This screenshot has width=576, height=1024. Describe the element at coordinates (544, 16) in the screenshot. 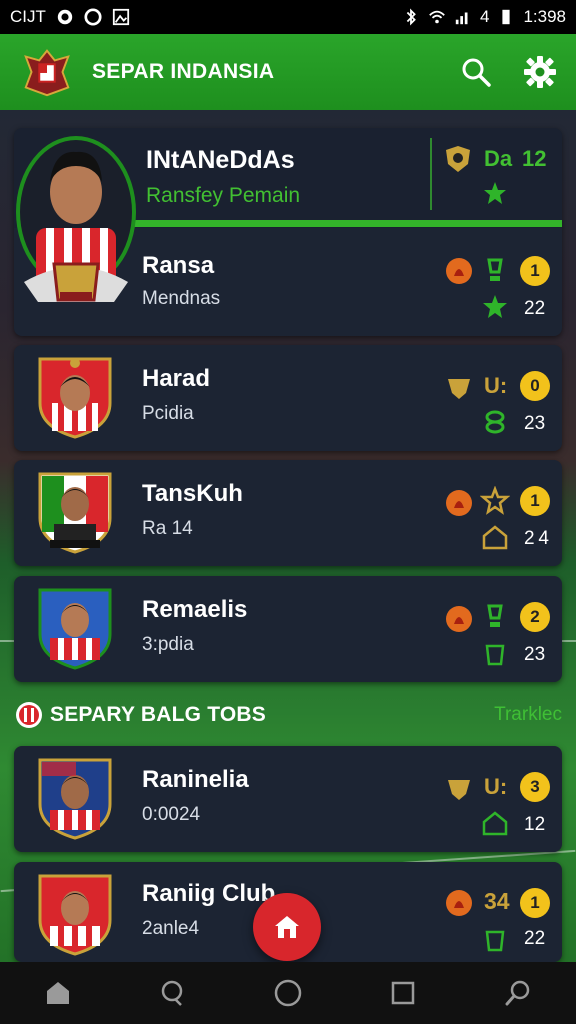

I see `status-time: 1:398` at that location.